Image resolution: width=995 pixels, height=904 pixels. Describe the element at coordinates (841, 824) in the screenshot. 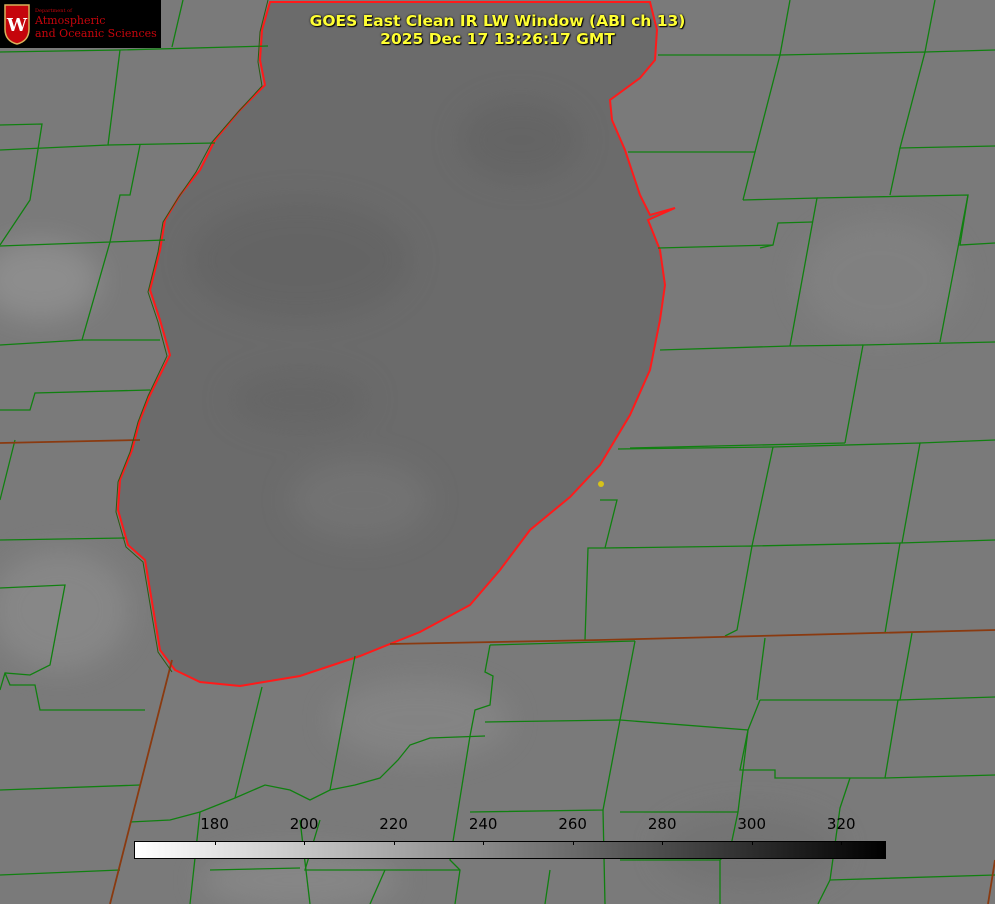

I see `colorbar-tick-label: 320` at that location.